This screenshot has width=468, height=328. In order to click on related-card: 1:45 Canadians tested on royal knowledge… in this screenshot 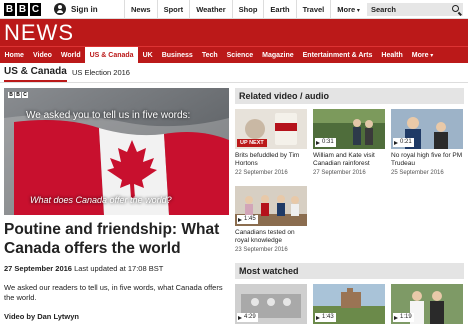, I will do `click(271, 220)`.